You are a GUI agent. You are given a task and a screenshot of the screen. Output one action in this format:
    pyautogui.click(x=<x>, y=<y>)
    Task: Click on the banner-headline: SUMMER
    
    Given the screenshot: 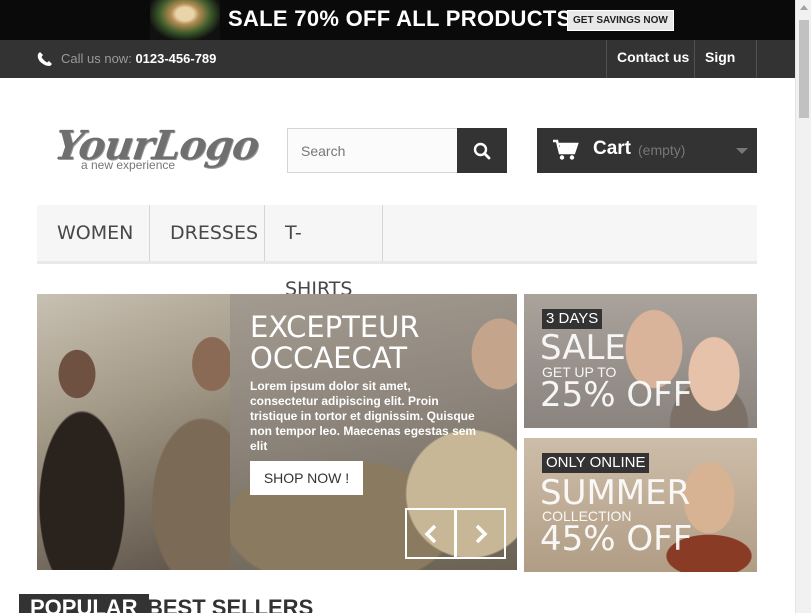 What is the action you would take?
    pyautogui.click(x=615, y=493)
    